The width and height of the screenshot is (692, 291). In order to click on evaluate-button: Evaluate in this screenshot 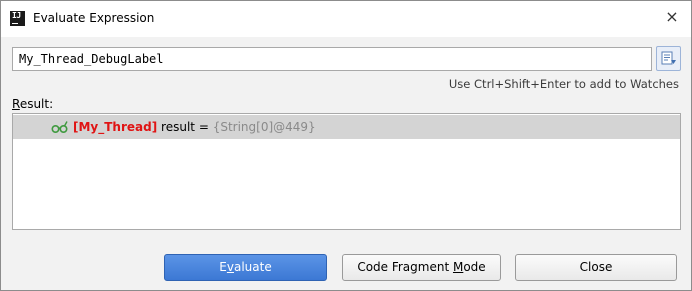, I will do `click(245, 267)`.